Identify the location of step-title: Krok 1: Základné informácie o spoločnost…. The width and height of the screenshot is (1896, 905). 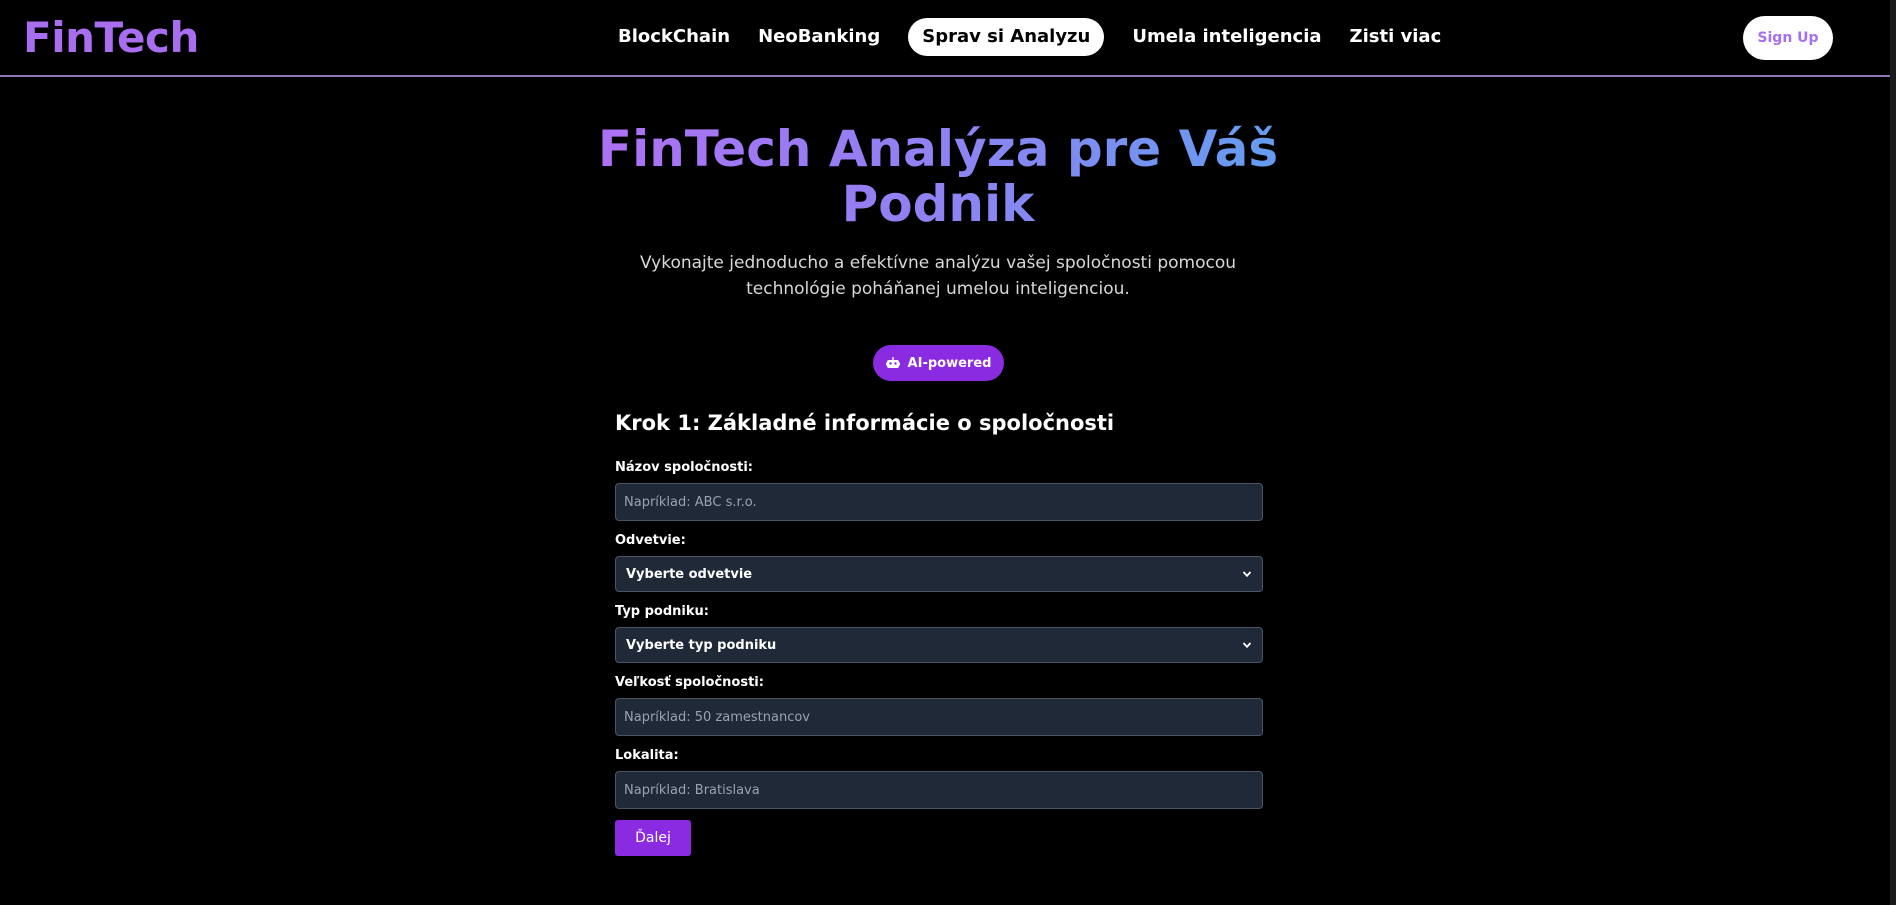
(865, 423).